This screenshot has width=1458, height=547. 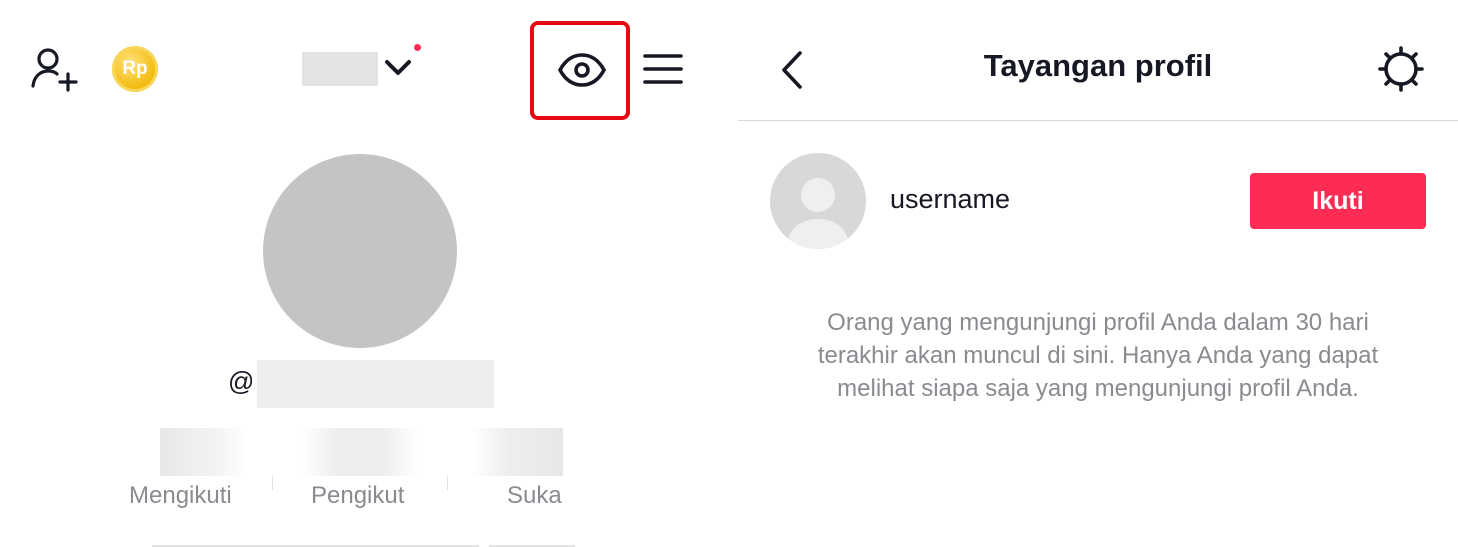 I want to click on avatar, so click(x=360, y=251).